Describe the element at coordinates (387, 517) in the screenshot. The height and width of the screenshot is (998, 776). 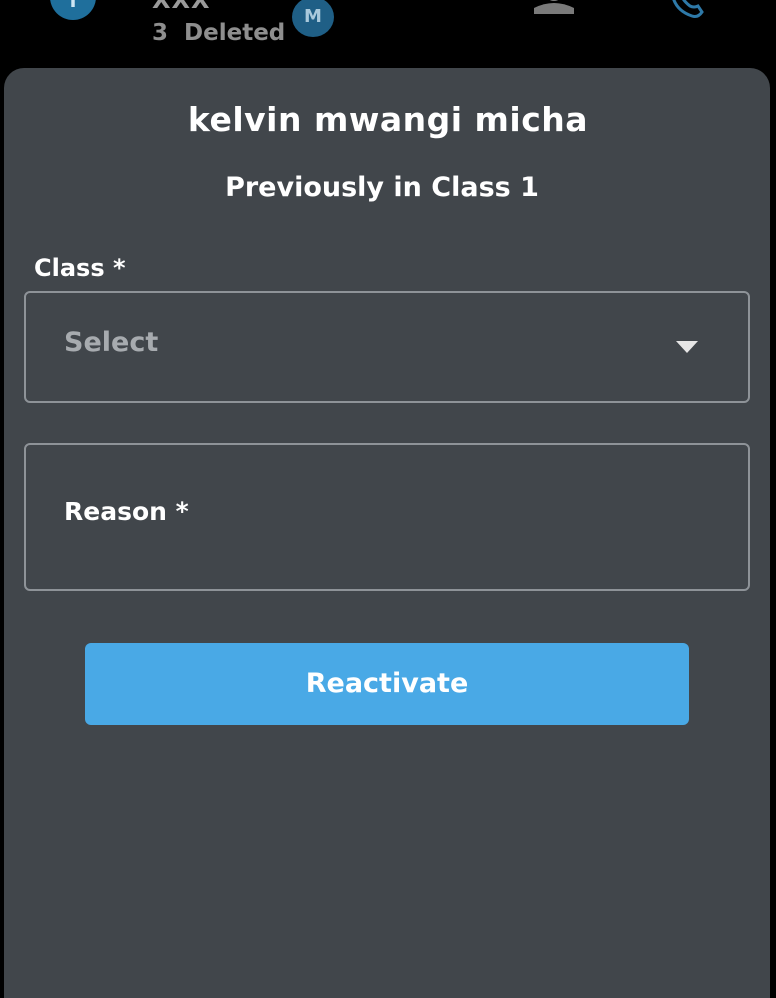
I see `reason-input: Reason *` at that location.